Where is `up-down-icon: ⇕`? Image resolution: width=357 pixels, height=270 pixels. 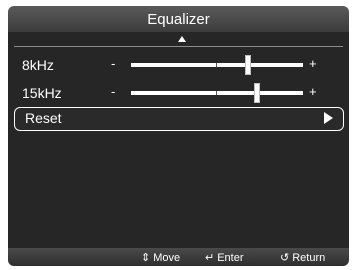 up-down-icon: ⇕ is located at coordinates (146, 258).